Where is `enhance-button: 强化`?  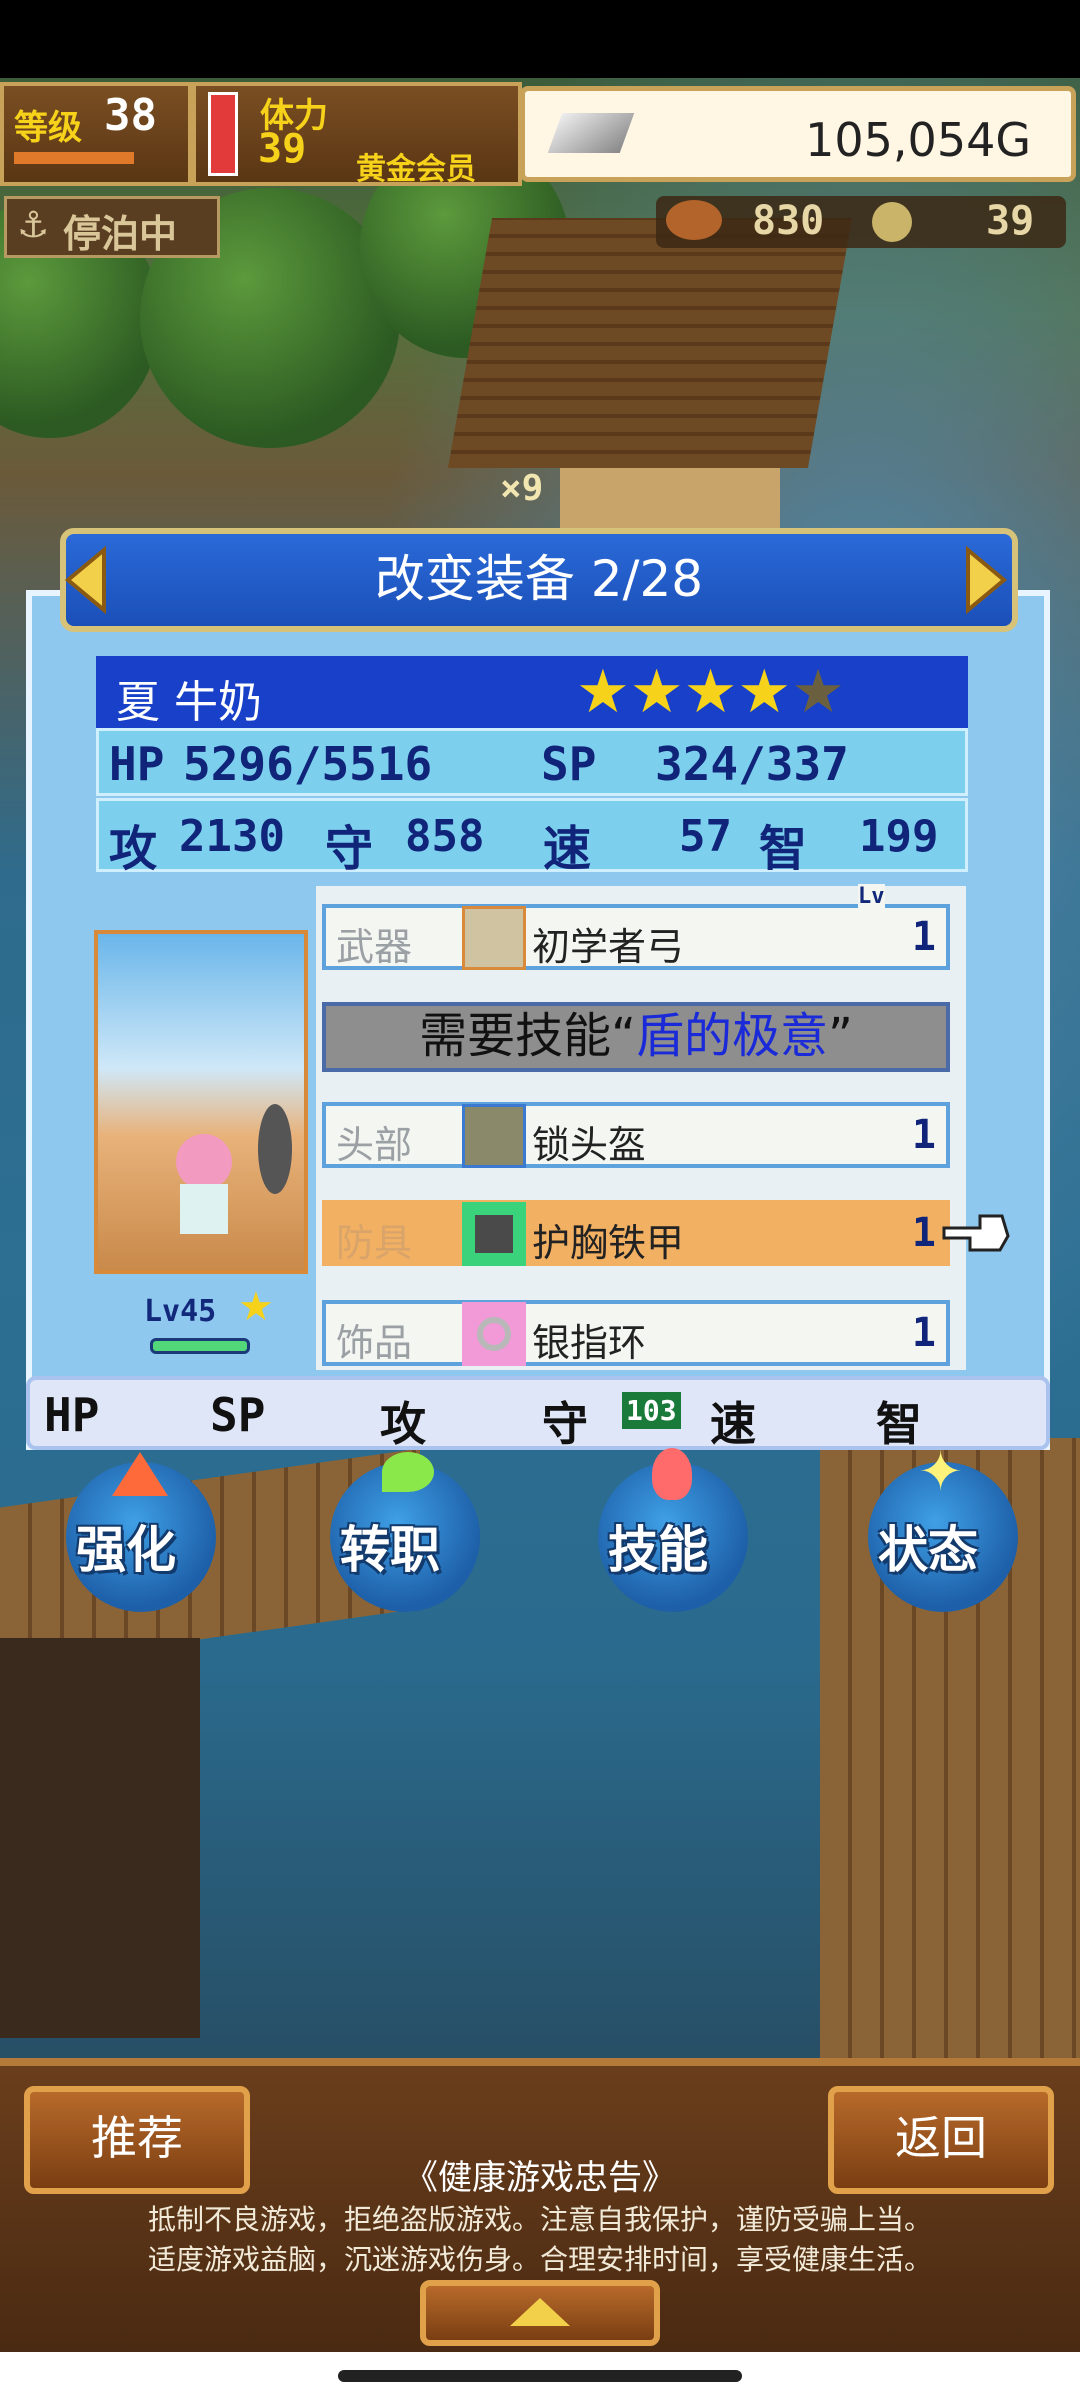
enhance-button: 强化 is located at coordinates (141, 1532).